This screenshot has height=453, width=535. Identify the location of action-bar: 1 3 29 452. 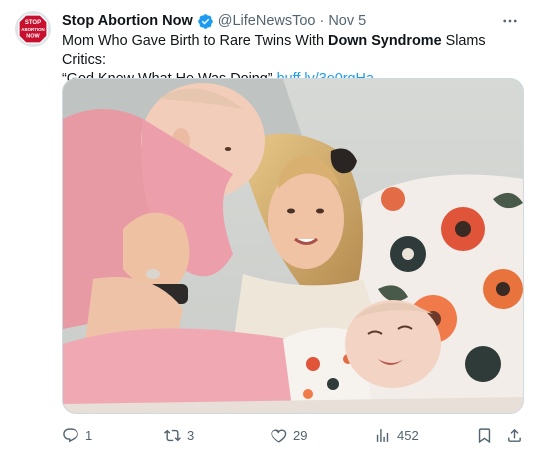
(293, 435).